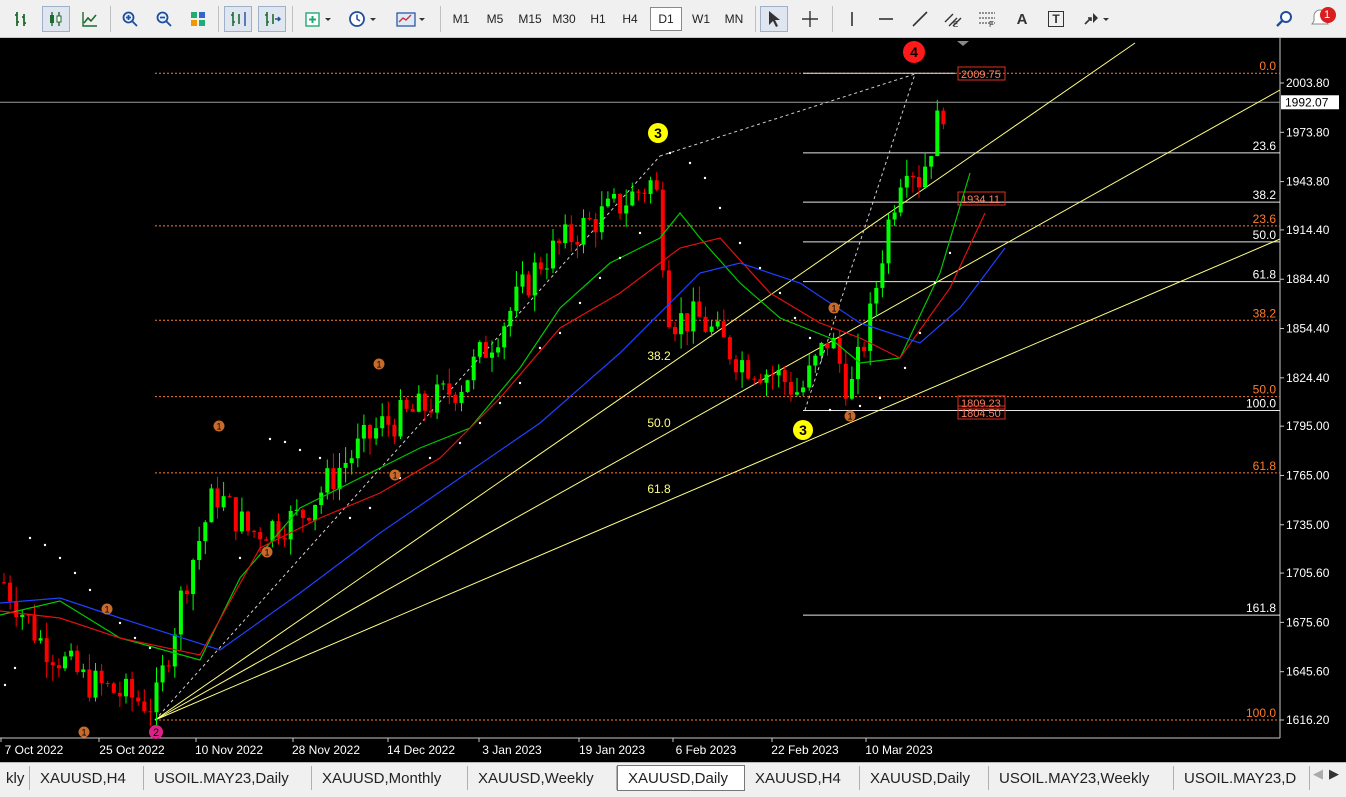  What do you see at coordinates (542, 778) in the screenshot?
I see `chart-tab: XAUUSD,Weekly` at bounding box center [542, 778].